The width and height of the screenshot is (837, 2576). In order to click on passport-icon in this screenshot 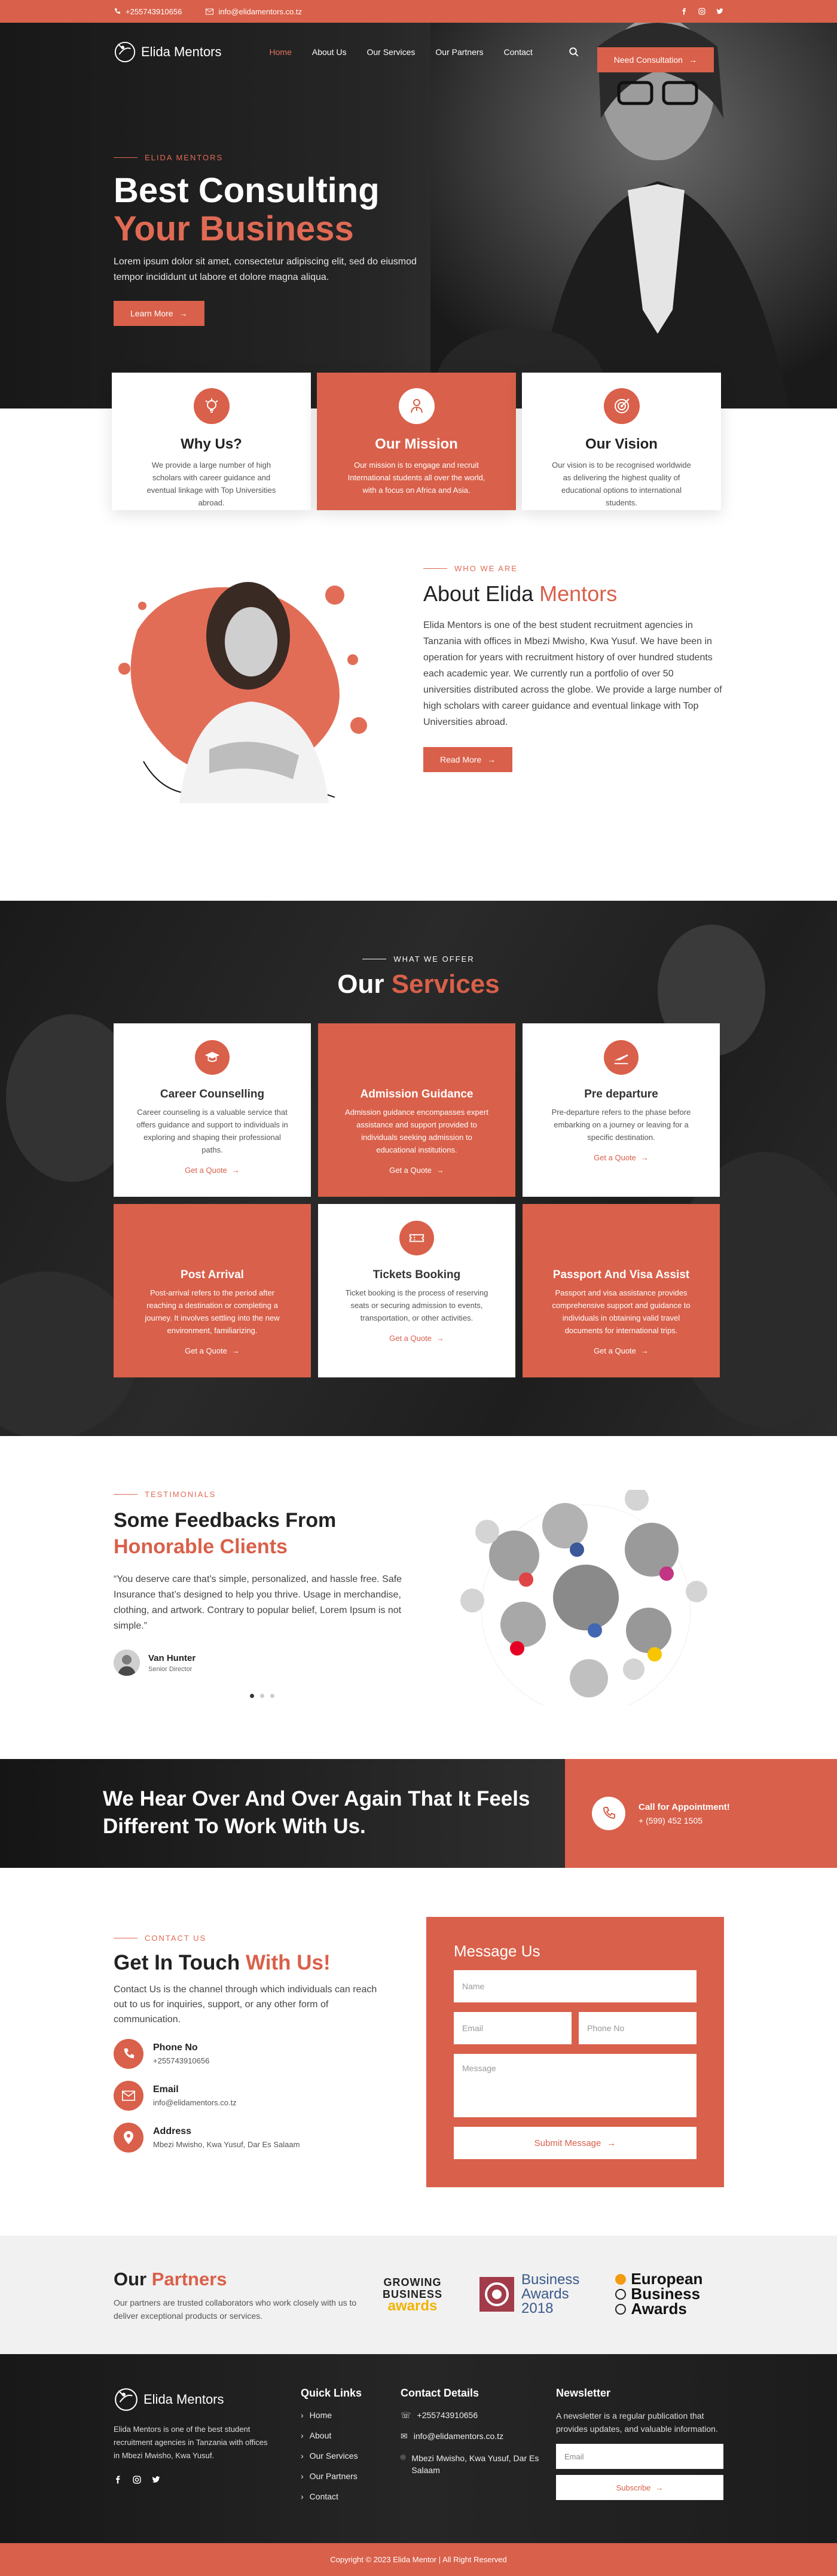, I will do `click(621, 1238)`.